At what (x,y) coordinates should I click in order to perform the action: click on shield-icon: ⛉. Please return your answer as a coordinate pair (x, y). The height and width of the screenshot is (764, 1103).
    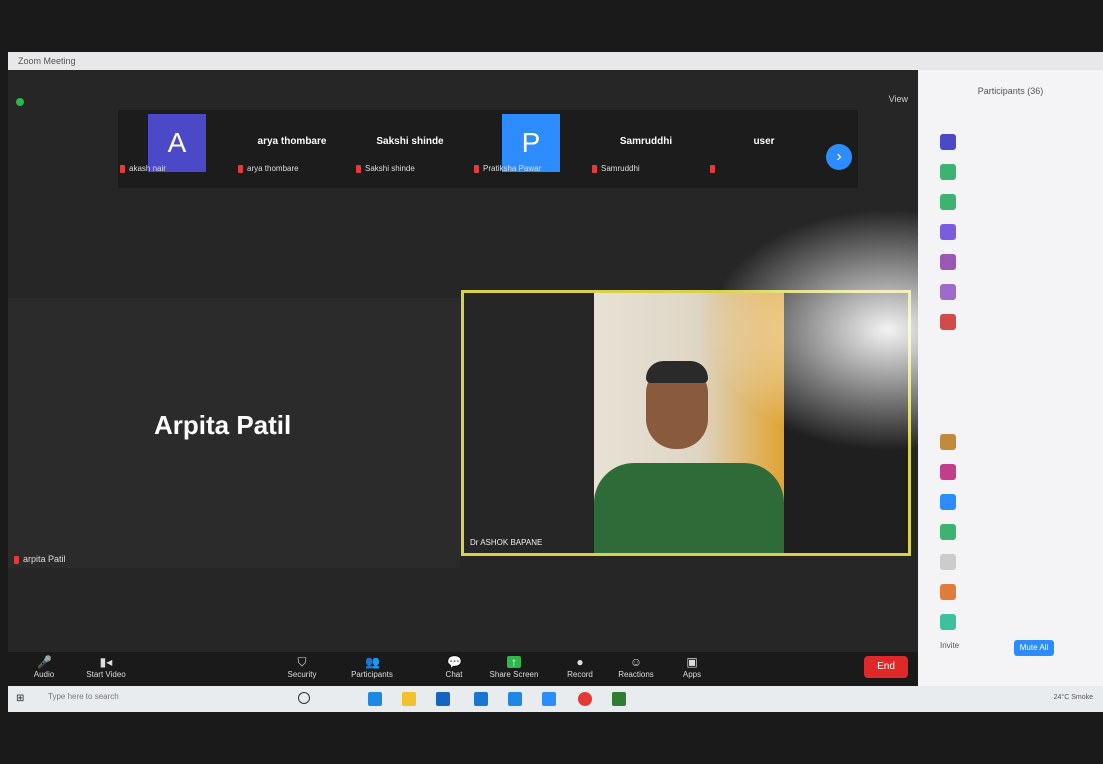
    Looking at the image, I should click on (302, 662).